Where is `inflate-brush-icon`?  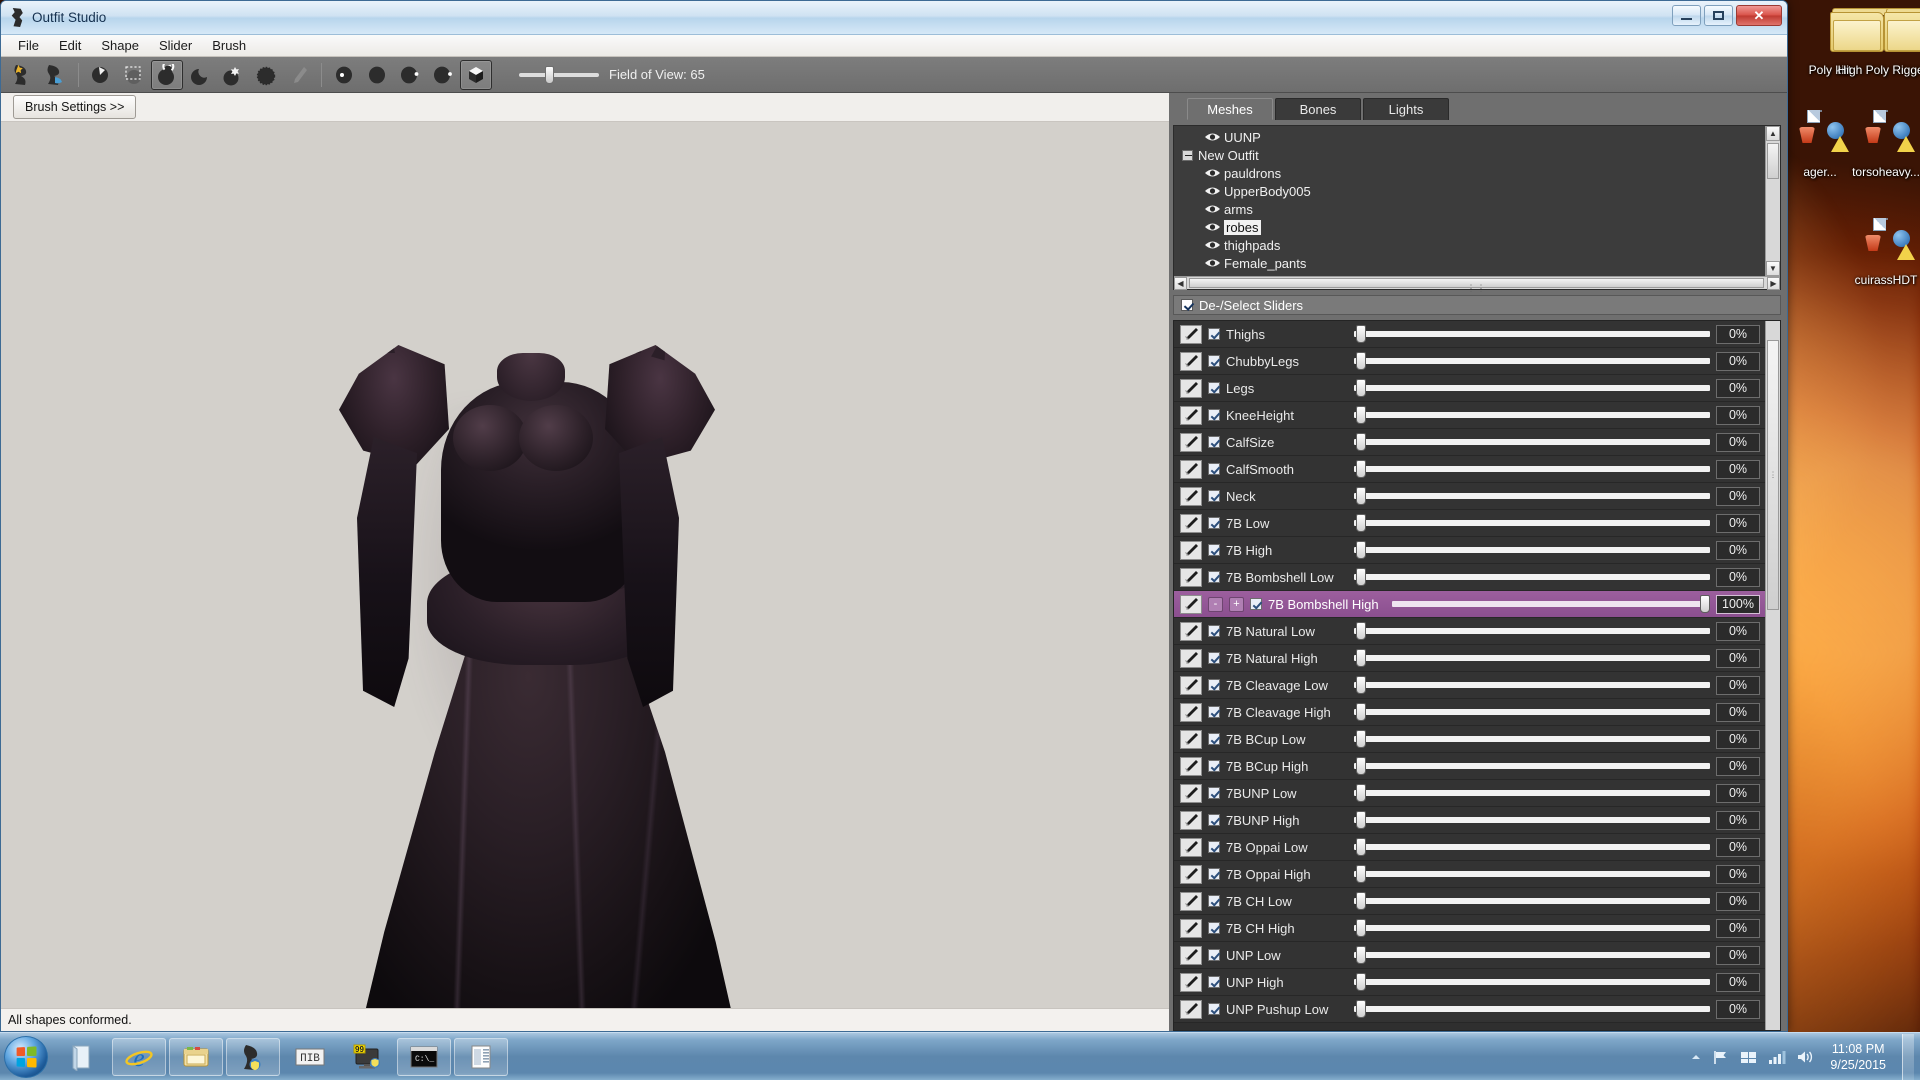 inflate-brush-icon is located at coordinates (167, 74).